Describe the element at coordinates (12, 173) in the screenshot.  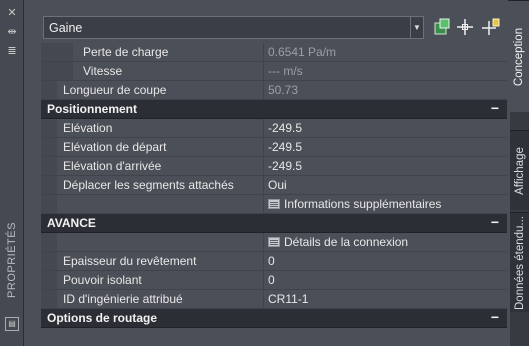
I see `palette-side-strip: ✕ ⇹ ≣ PROPRIÉTÉS ▤` at that location.